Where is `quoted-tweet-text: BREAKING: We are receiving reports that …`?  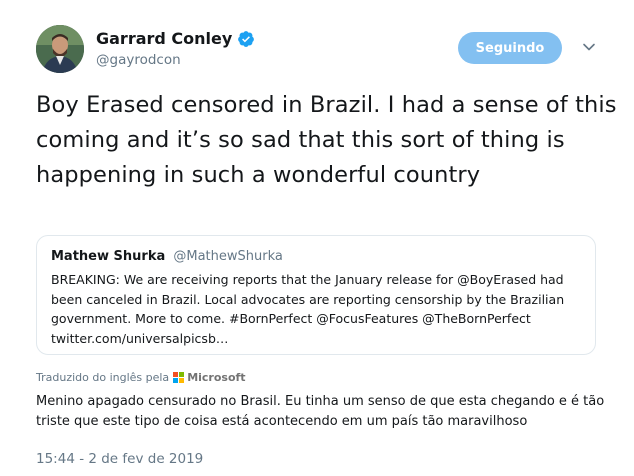
quoted-tweet-text: BREAKING: We are receiving reports that … is located at coordinates (308, 309).